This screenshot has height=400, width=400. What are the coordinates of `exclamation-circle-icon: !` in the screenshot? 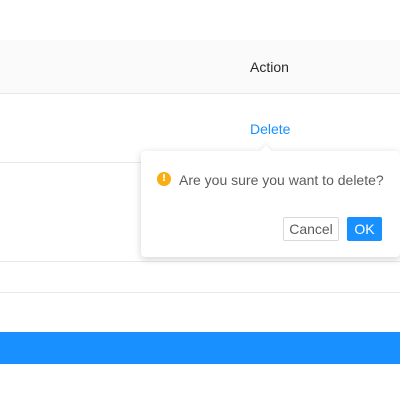 It's located at (164, 179).